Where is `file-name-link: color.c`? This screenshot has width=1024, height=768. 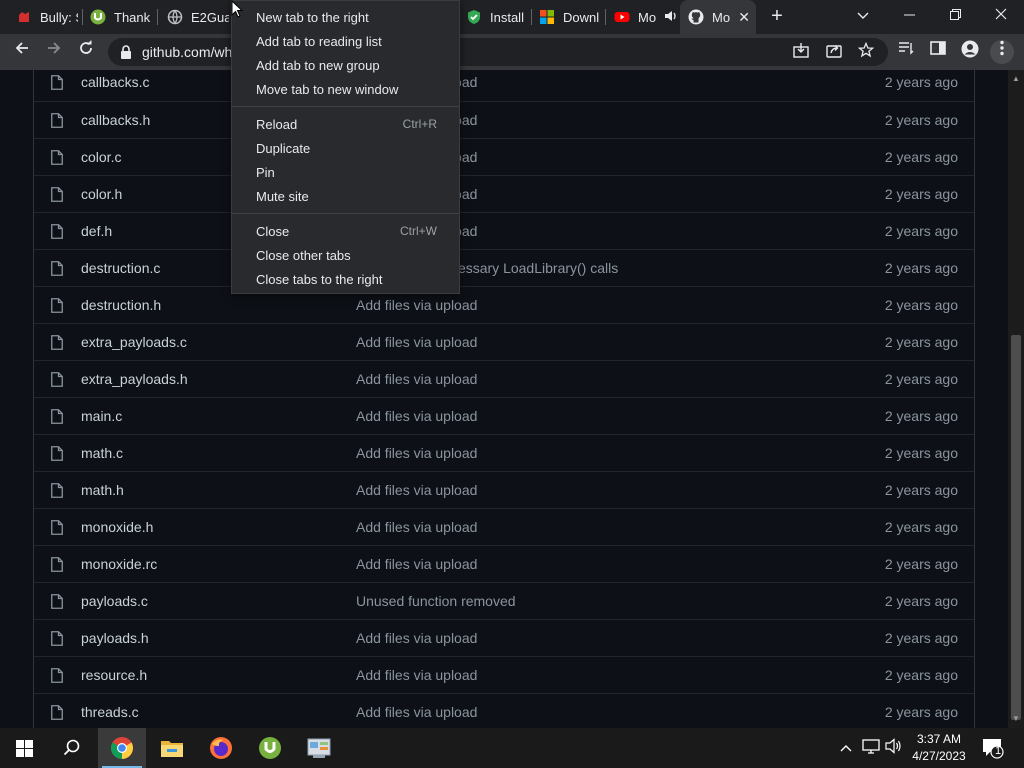 file-name-link: color.c is located at coordinates (101, 157).